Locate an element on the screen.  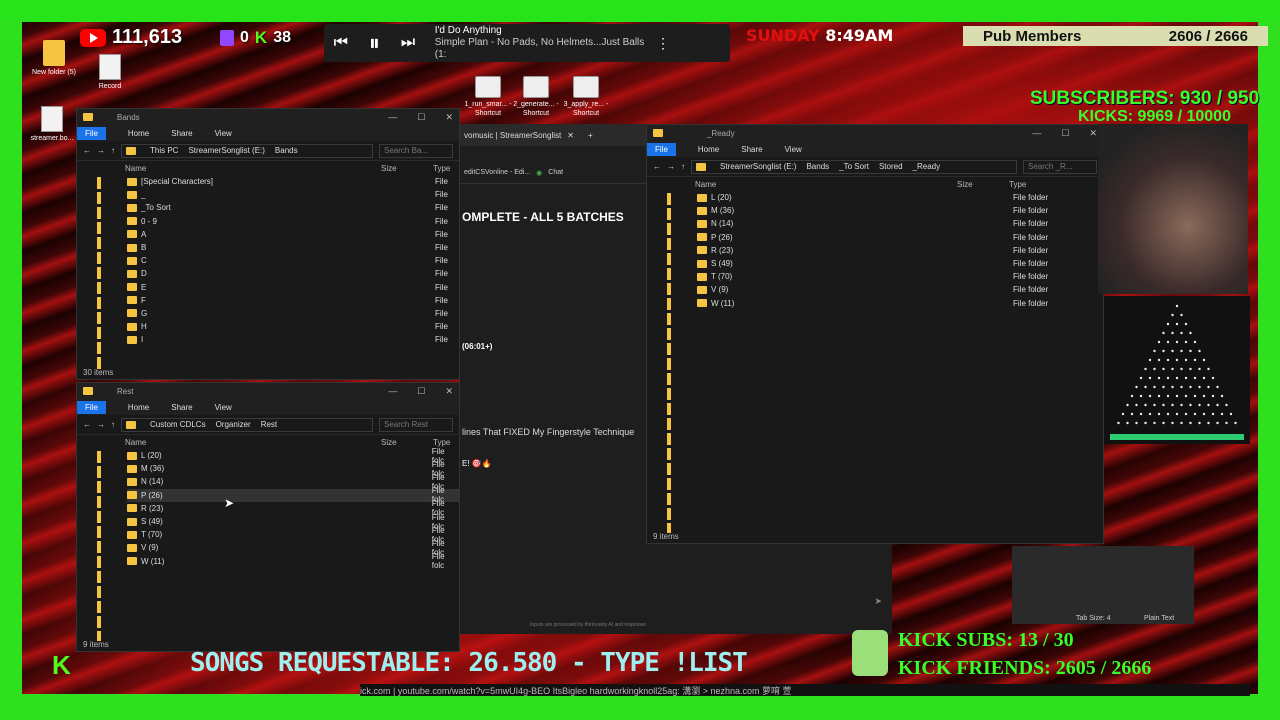
breadcrumb-2: Rest is located at coordinates (269, 424).